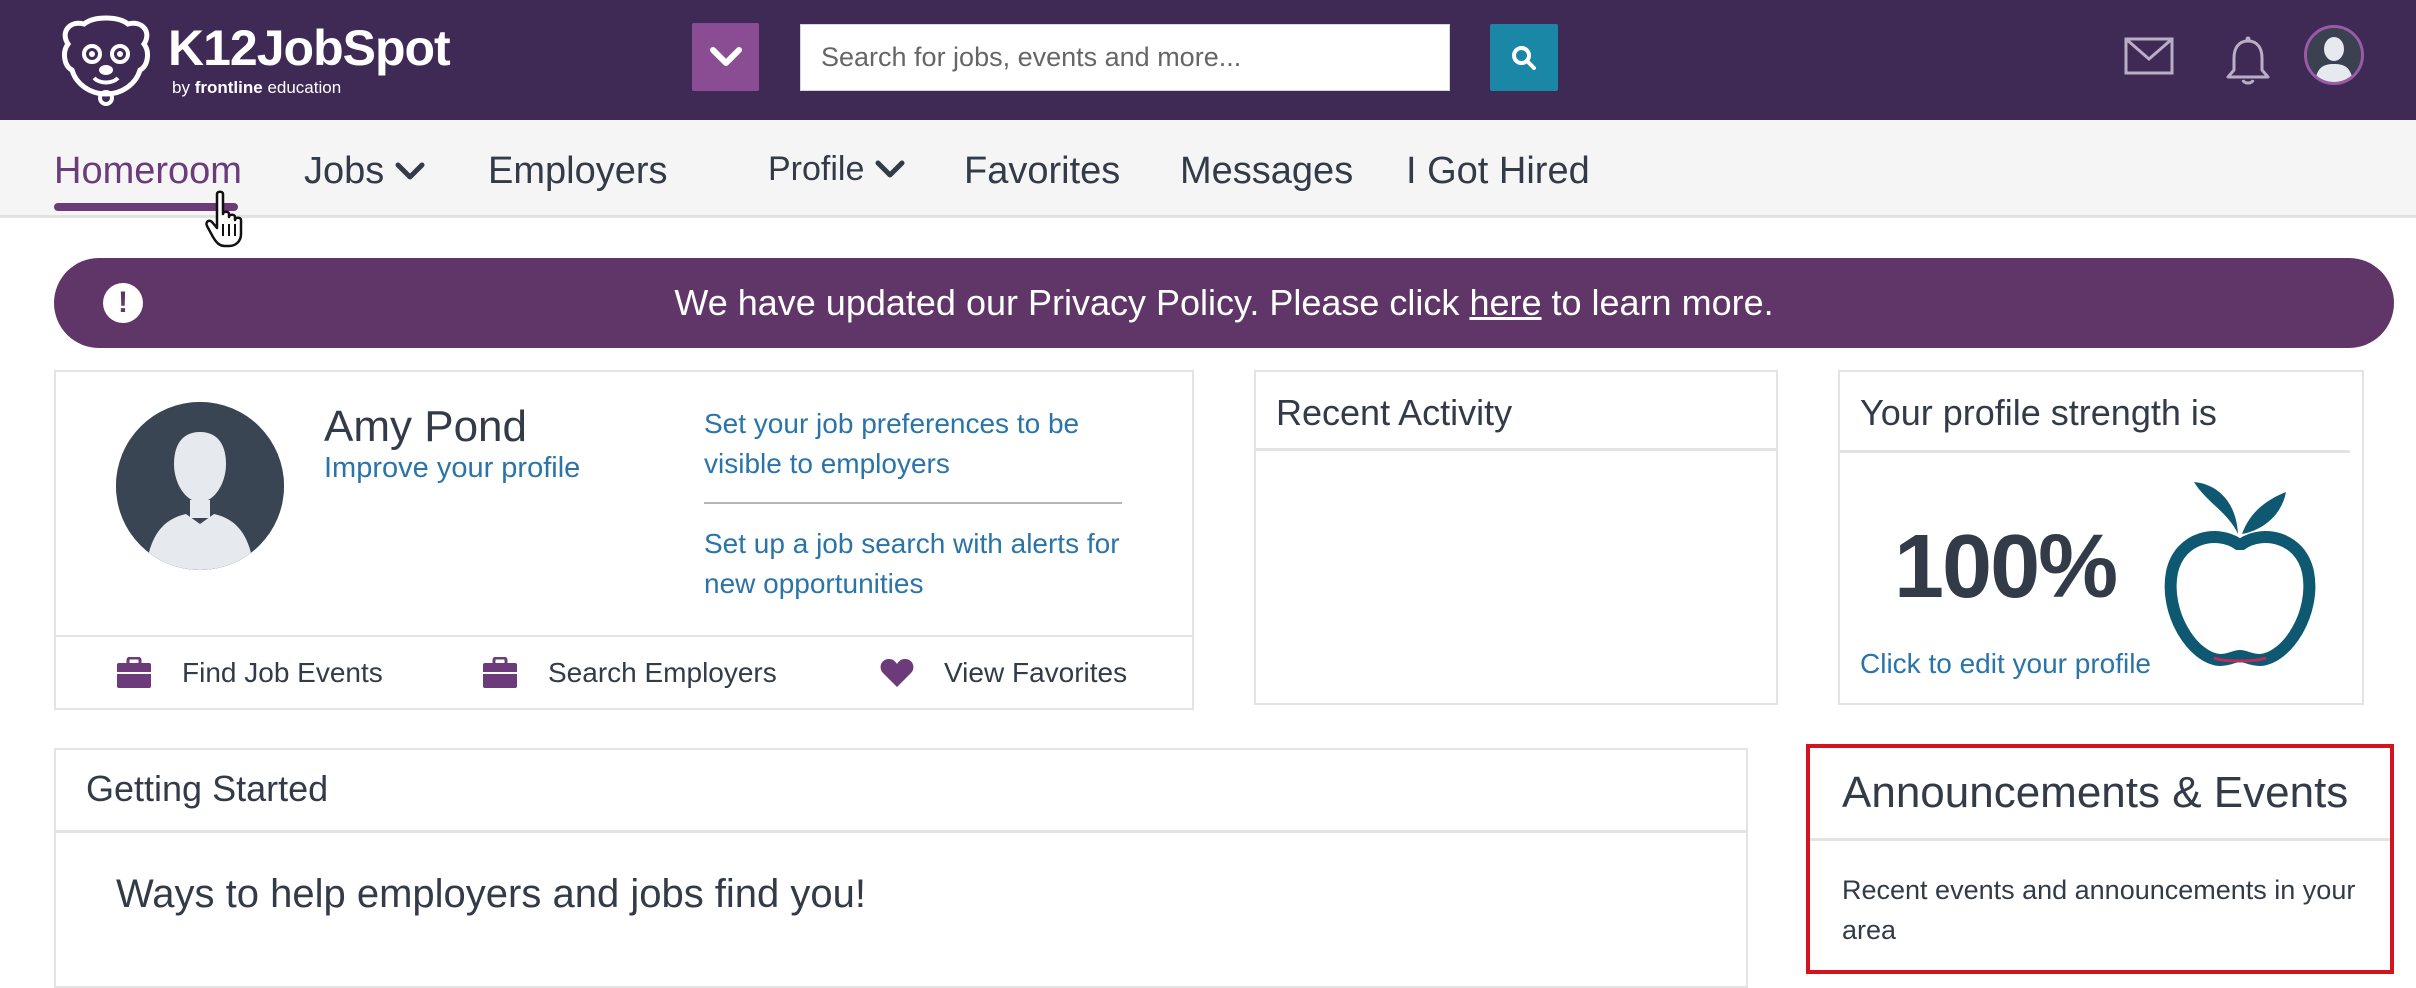  I want to click on user-avatar-button, so click(2334, 55).